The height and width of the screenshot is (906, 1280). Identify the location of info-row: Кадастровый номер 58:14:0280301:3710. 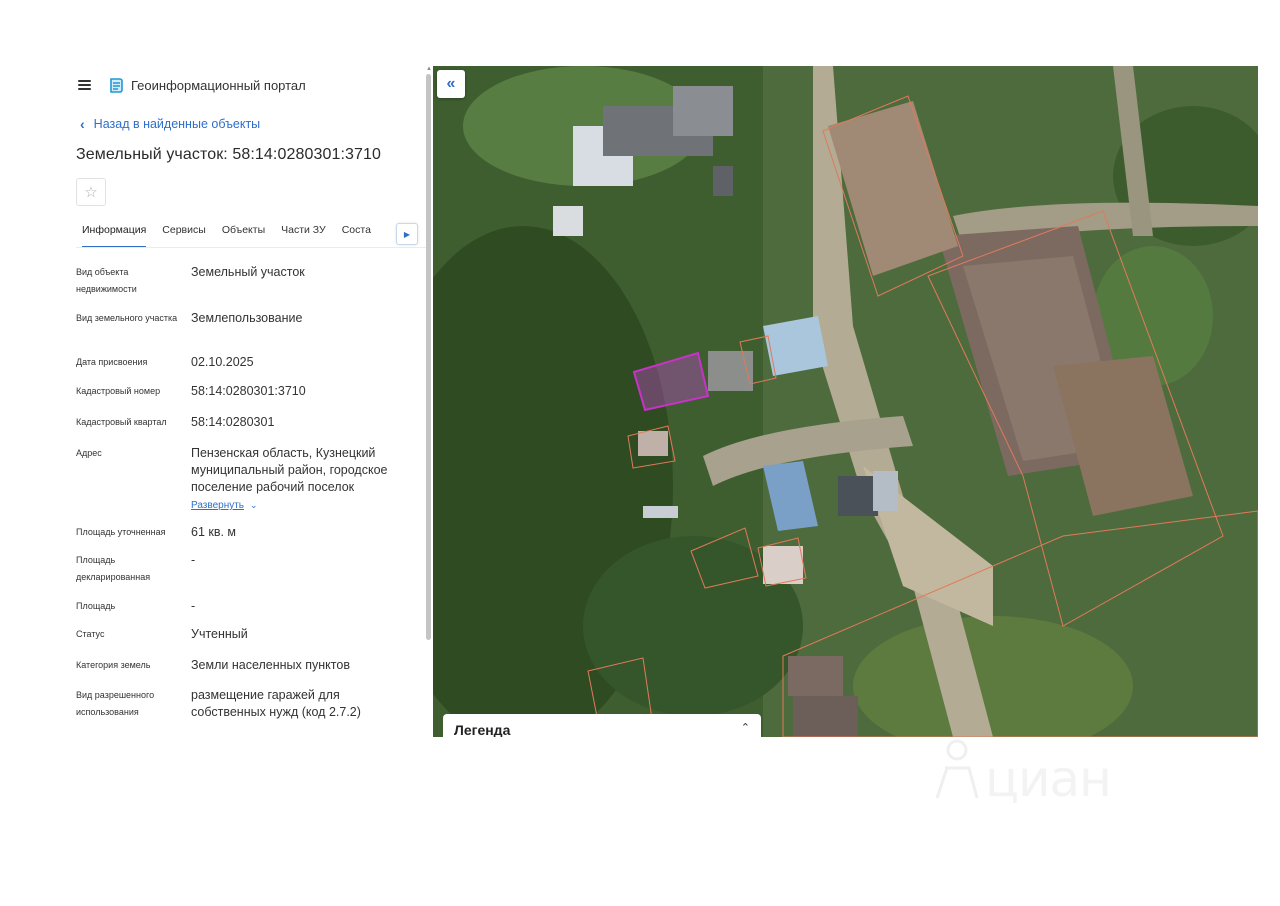
(241, 398).